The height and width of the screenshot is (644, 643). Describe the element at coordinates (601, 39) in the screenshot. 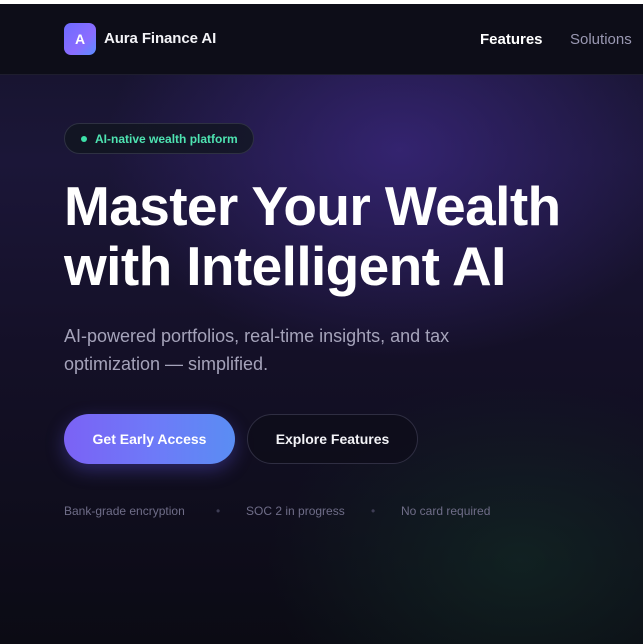

I see `nav-link-solutions: Solutions` at that location.